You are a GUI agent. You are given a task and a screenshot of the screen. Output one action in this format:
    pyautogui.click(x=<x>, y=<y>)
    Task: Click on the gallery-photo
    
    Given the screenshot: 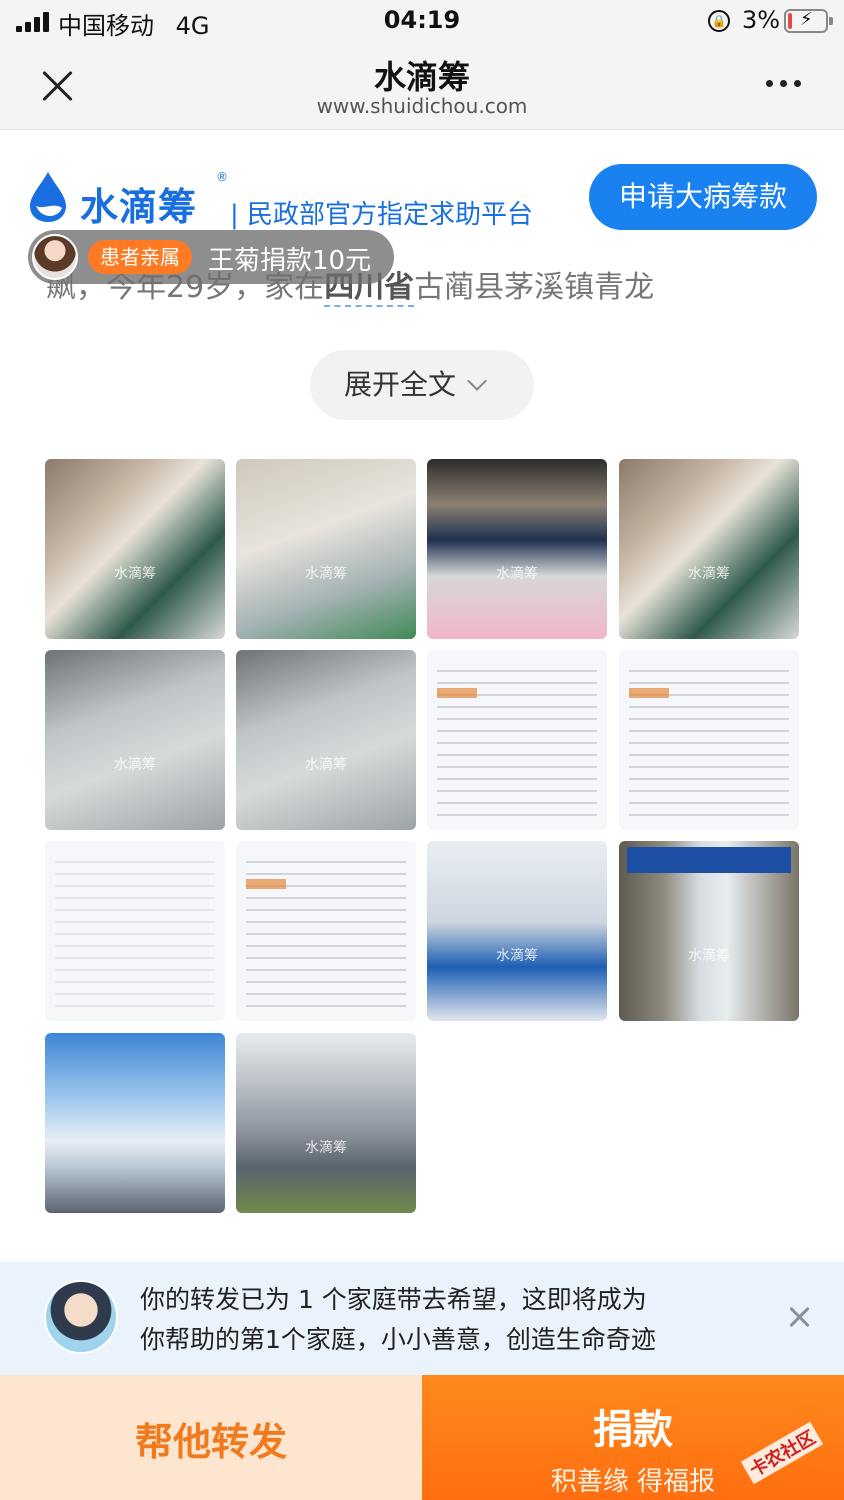 What is the action you would take?
    pyautogui.click(x=135, y=1123)
    